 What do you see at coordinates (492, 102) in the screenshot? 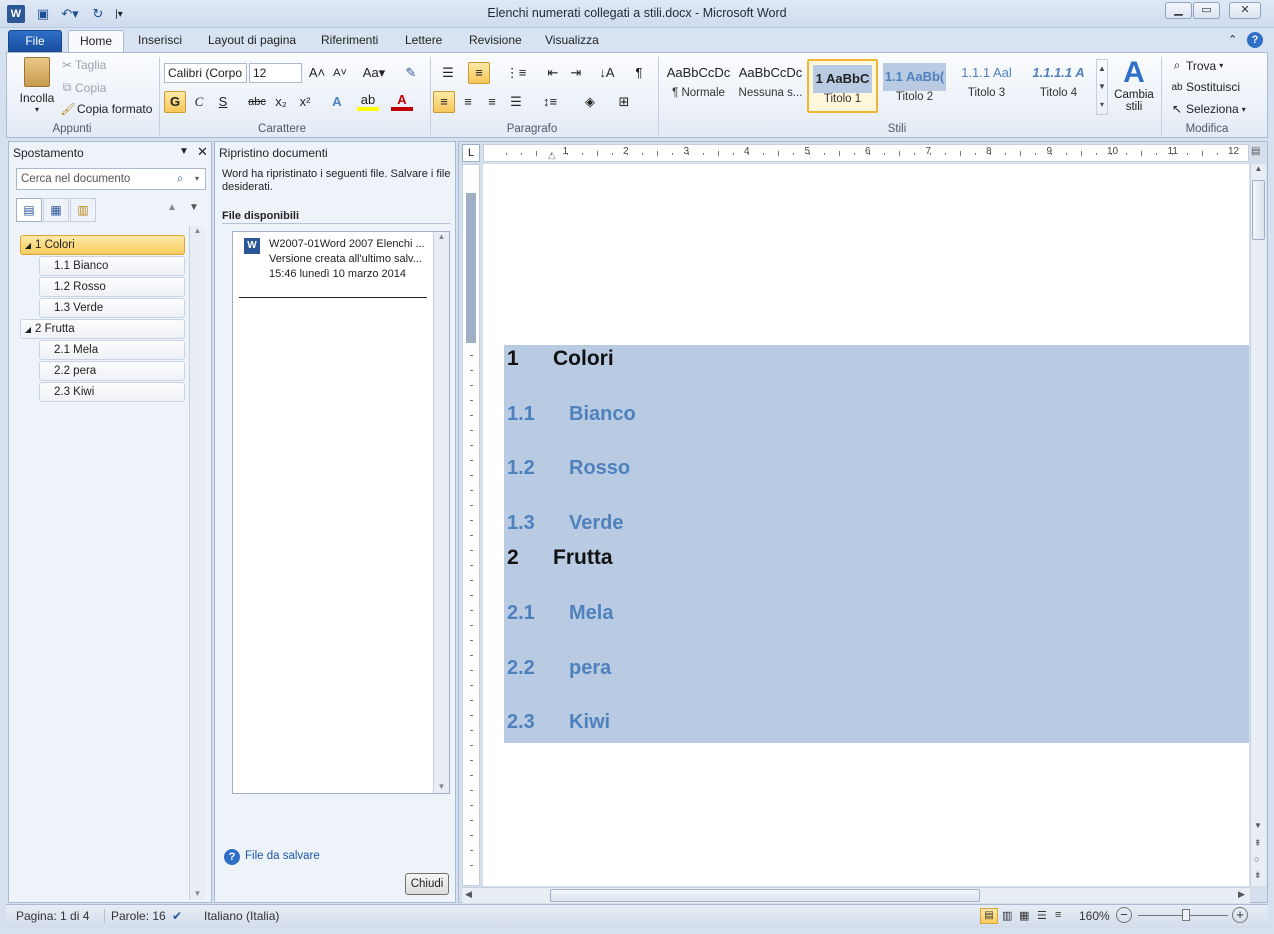
I see `align-right-icon: ≡` at bounding box center [492, 102].